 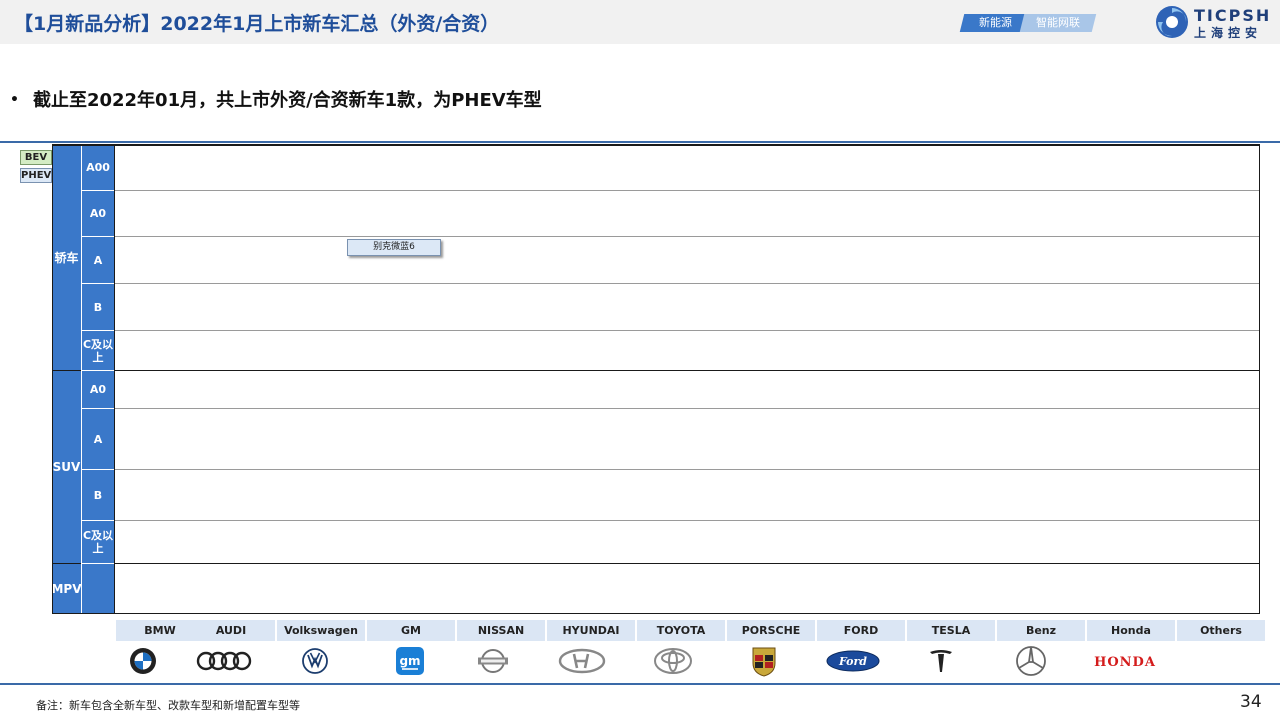 What do you see at coordinates (168, 705) in the screenshot?
I see `footnote: 备注：新车包含全新车型、改款车型和新增配置车型等` at bounding box center [168, 705].